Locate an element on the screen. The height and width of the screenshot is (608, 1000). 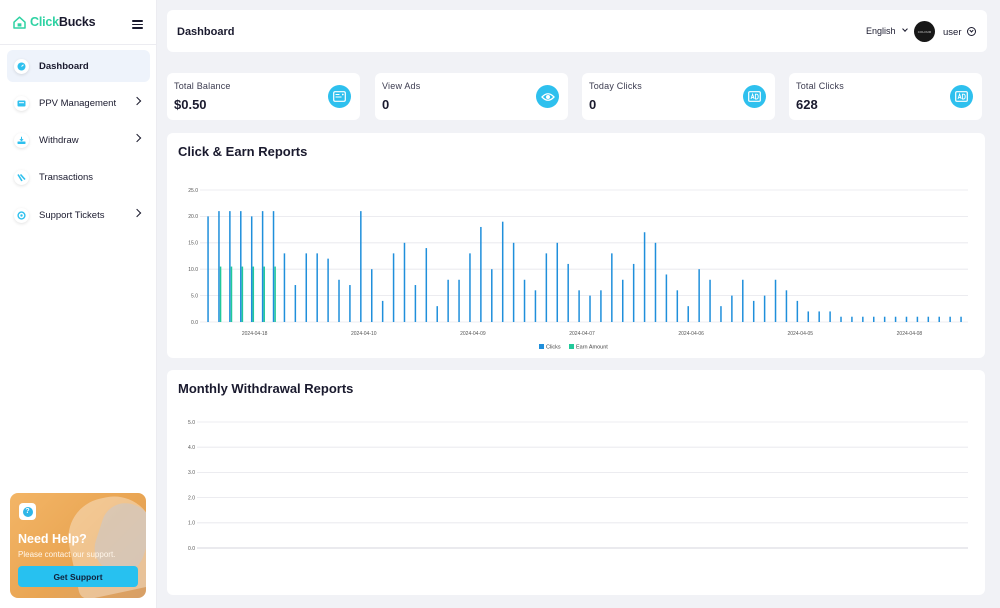
avatar-text: COLOUR is located at coordinates (924, 31).